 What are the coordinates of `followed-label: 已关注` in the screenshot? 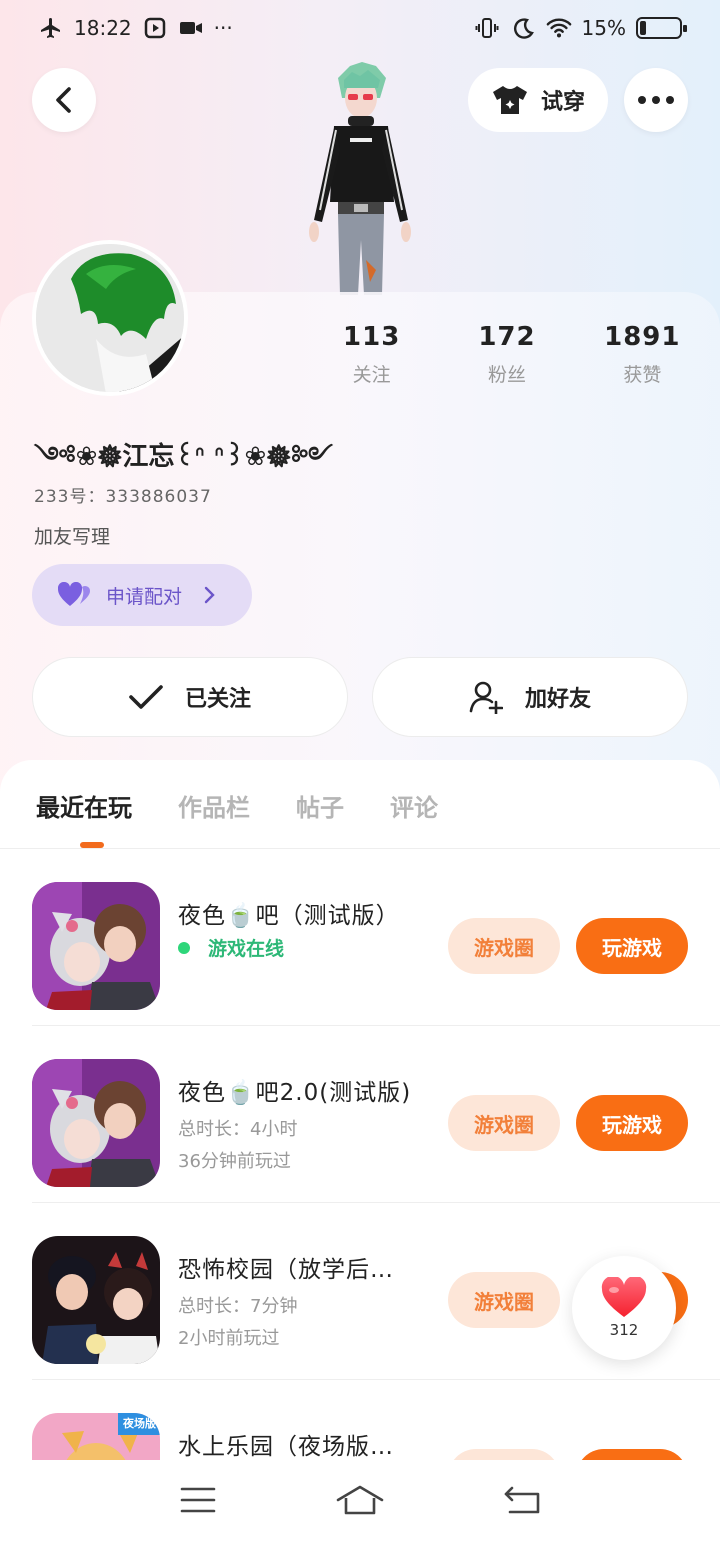 It's located at (217, 699).